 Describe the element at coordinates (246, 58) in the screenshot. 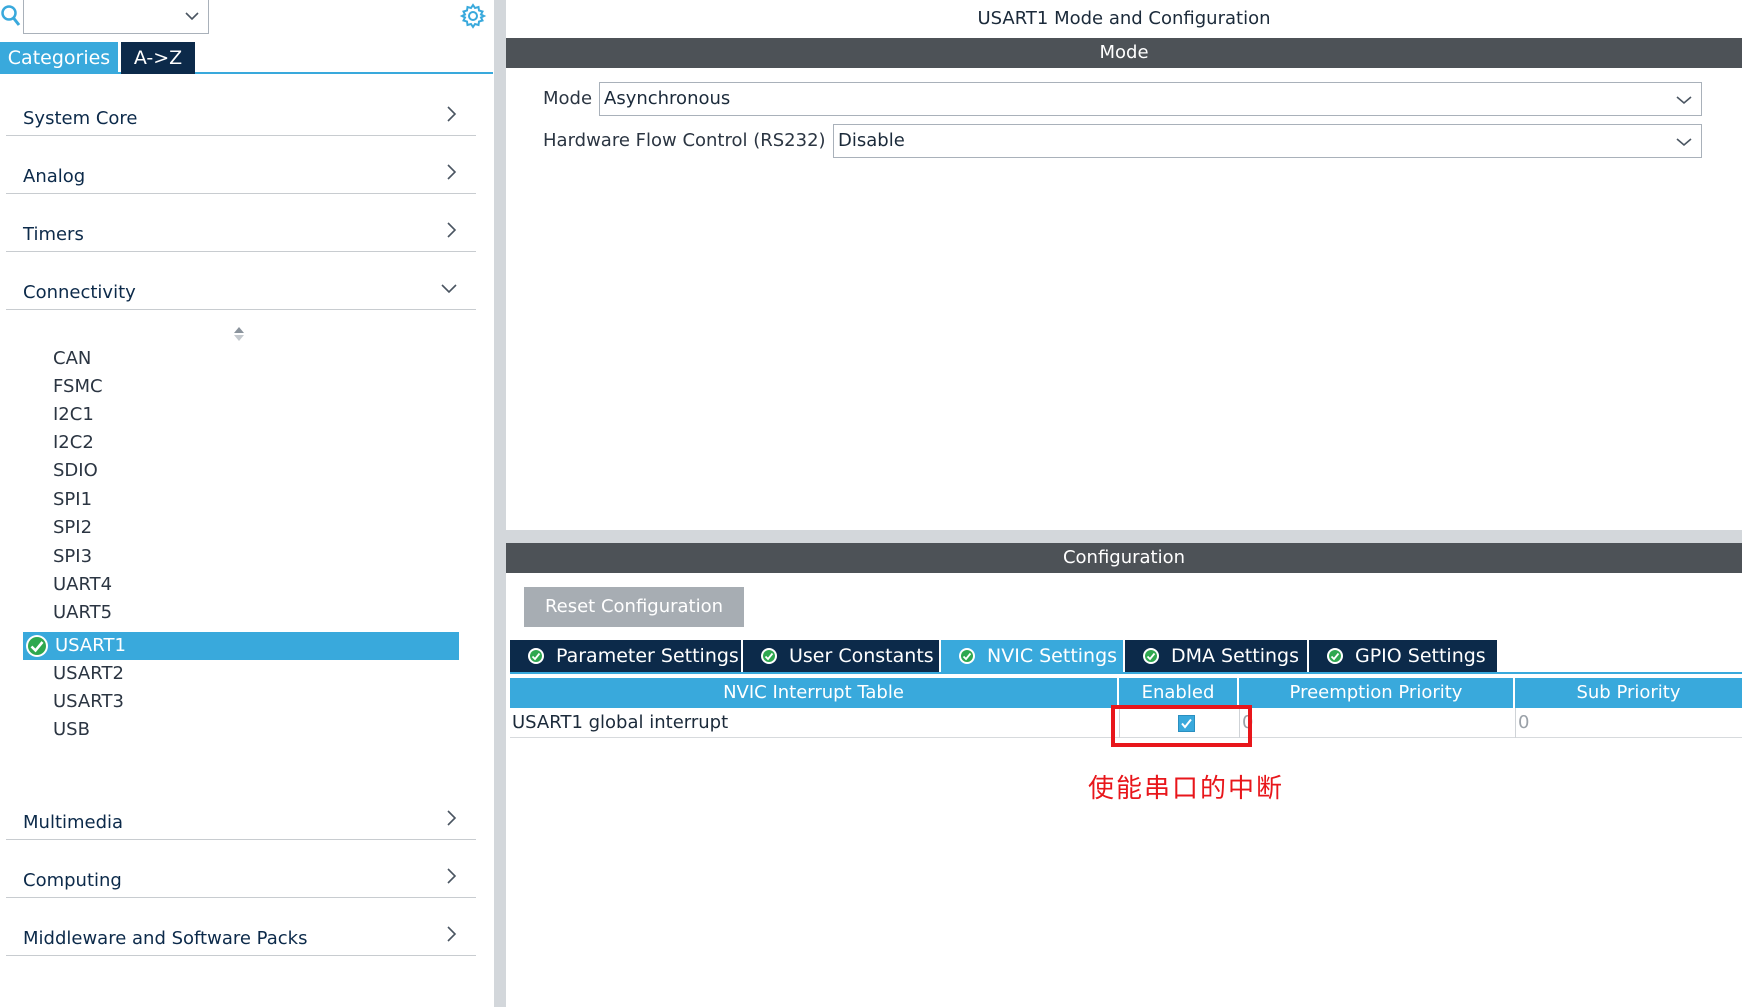

I see `view-tabs: Categories A->Z` at that location.